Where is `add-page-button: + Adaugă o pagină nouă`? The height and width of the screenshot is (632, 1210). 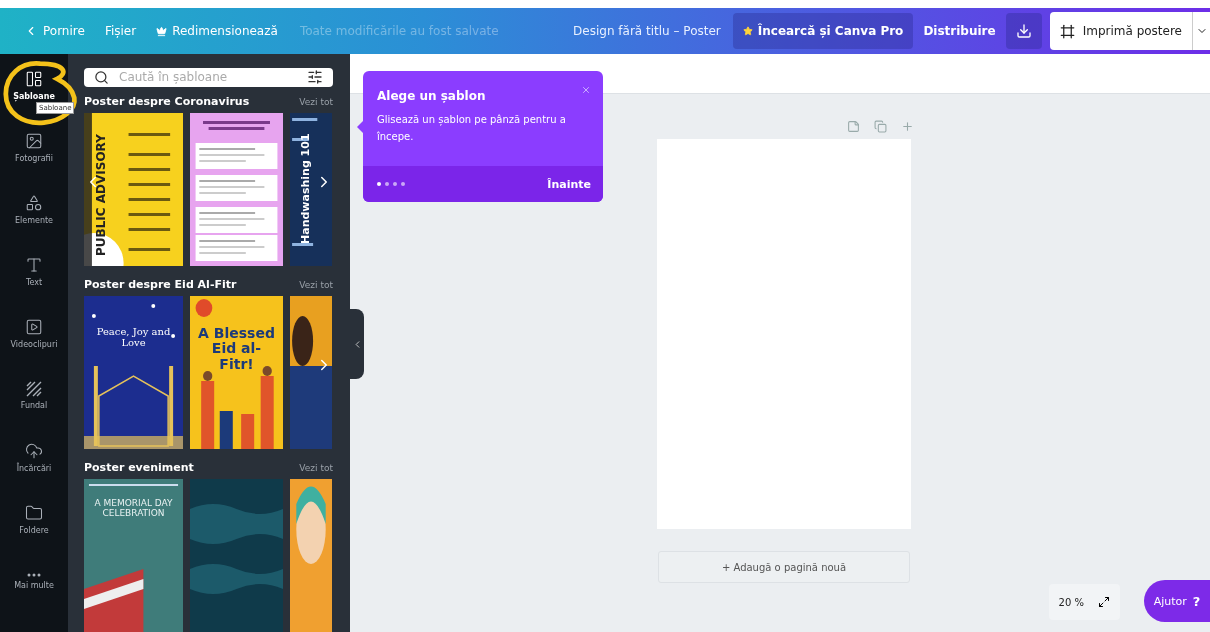 add-page-button: + Adaugă o pagină nouă is located at coordinates (784, 567).